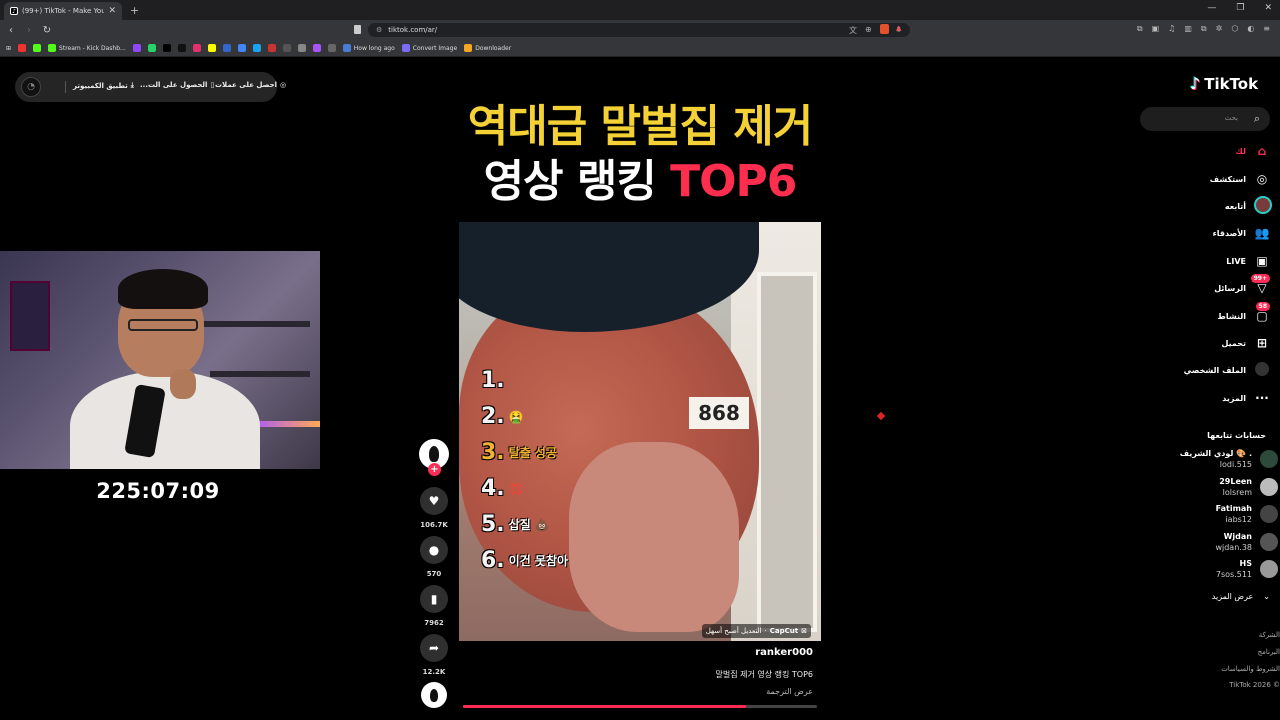  What do you see at coordinates (1205, 343) in the screenshot?
I see `sidebar-item-upload: تحميل ⊞` at bounding box center [1205, 343].